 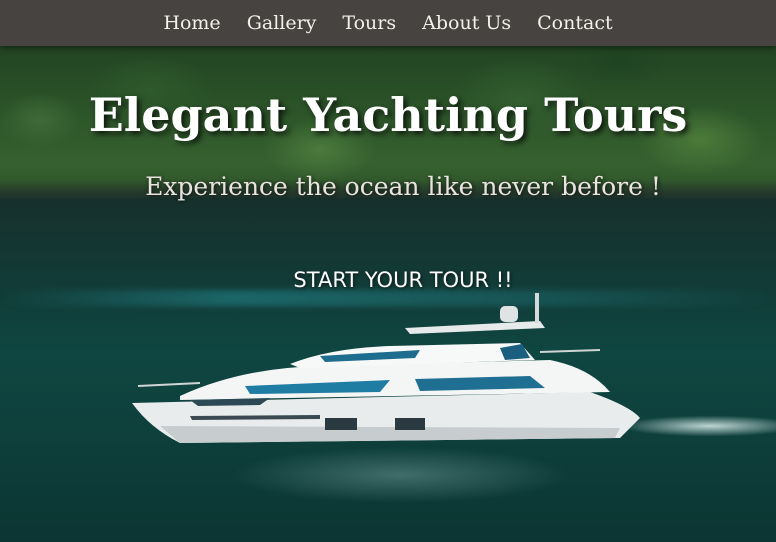 I want to click on nav-link-contact: Contact, so click(x=574, y=23).